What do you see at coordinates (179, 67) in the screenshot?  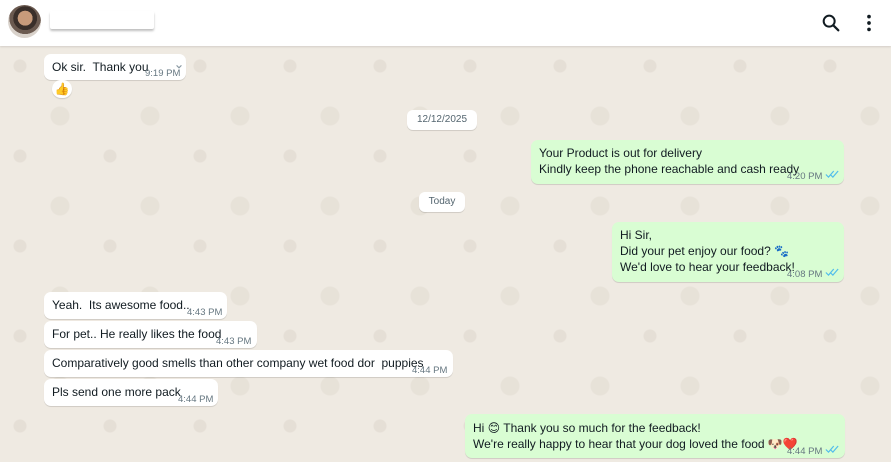 I see `chevron-down-icon` at bounding box center [179, 67].